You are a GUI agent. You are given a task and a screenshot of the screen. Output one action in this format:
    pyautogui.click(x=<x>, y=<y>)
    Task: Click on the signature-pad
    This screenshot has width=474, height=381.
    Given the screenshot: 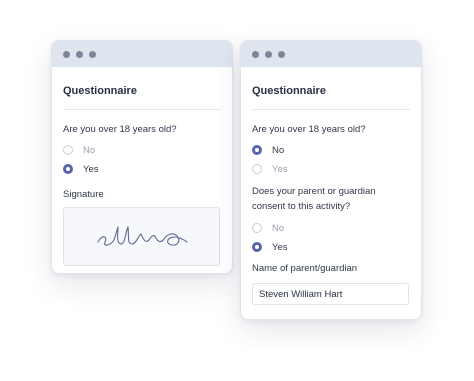 What is the action you would take?
    pyautogui.click(x=141, y=236)
    